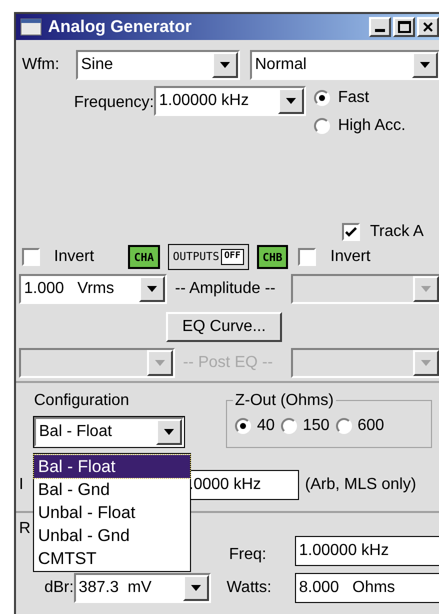  Describe the element at coordinates (344, 65) in the screenshot. I see `dropdown: Normal` at that location.